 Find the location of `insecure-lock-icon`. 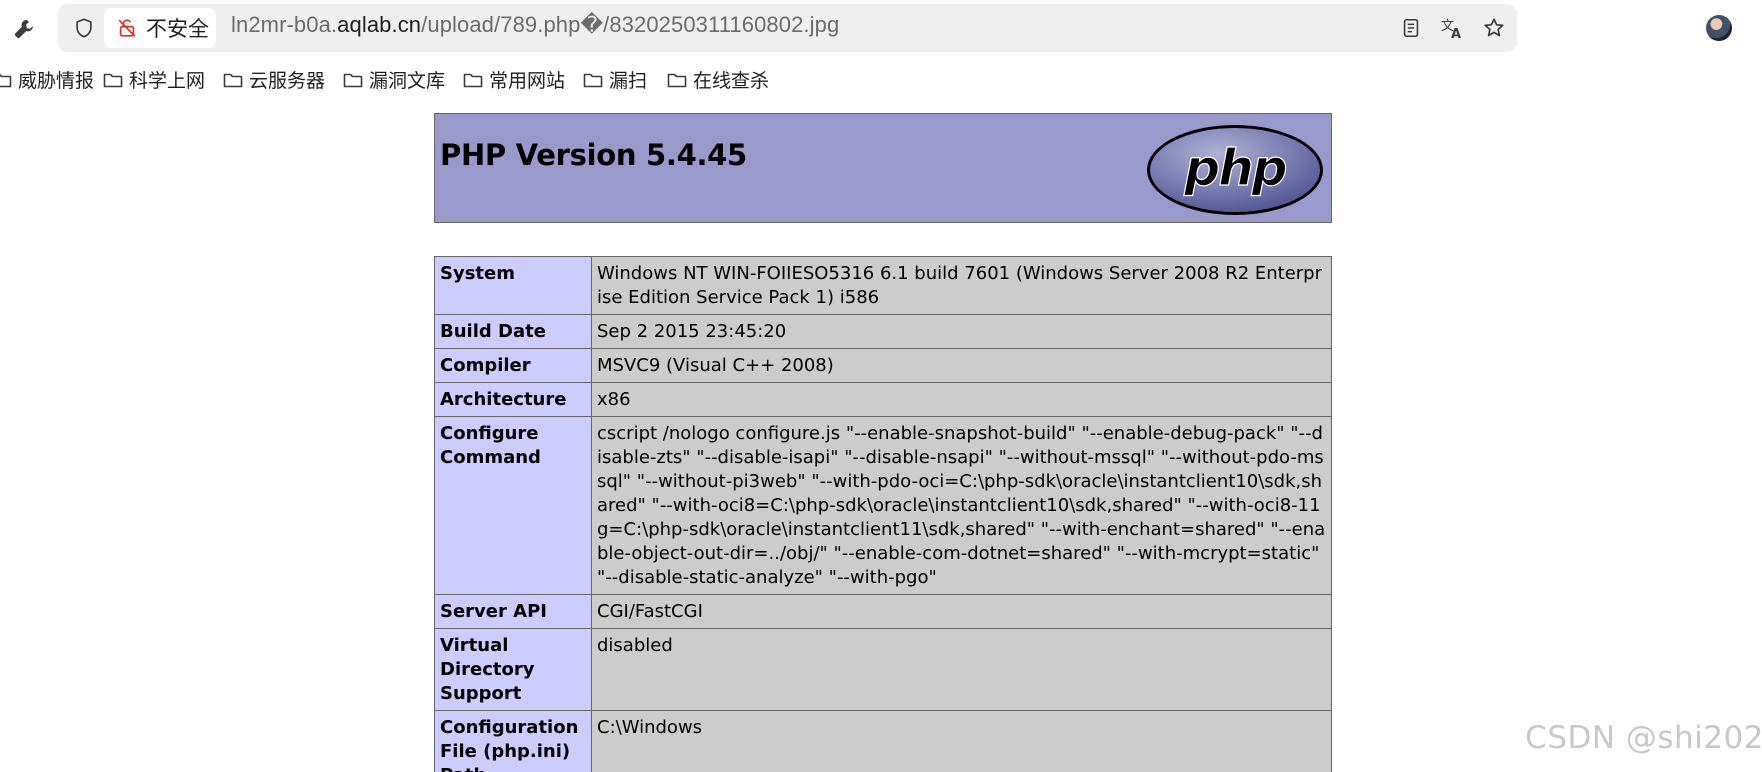

insecure-lock-icon is located at coordinates (128, 28).